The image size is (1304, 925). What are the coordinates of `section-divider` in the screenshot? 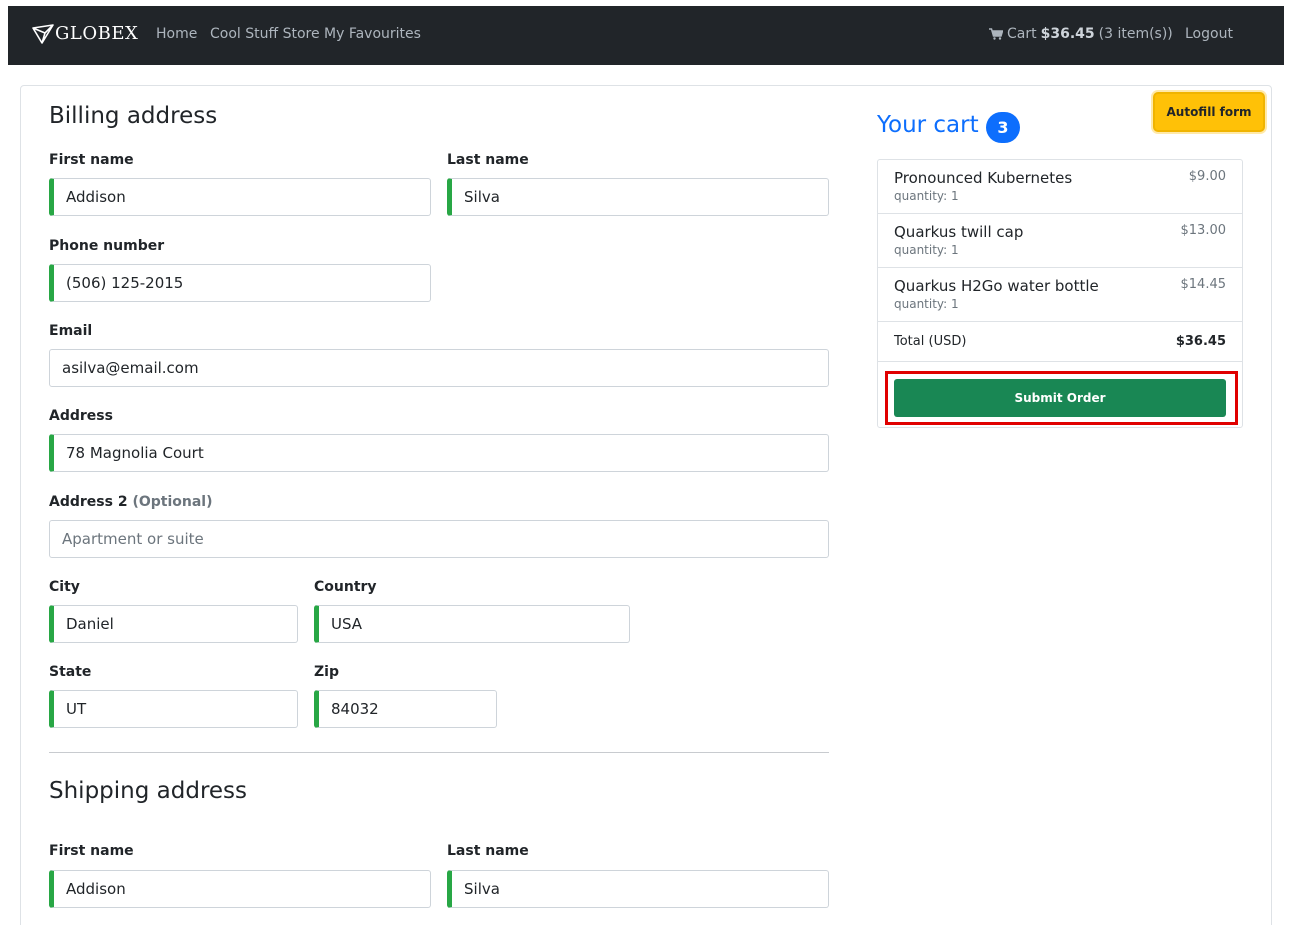 It's located at (439, 752).